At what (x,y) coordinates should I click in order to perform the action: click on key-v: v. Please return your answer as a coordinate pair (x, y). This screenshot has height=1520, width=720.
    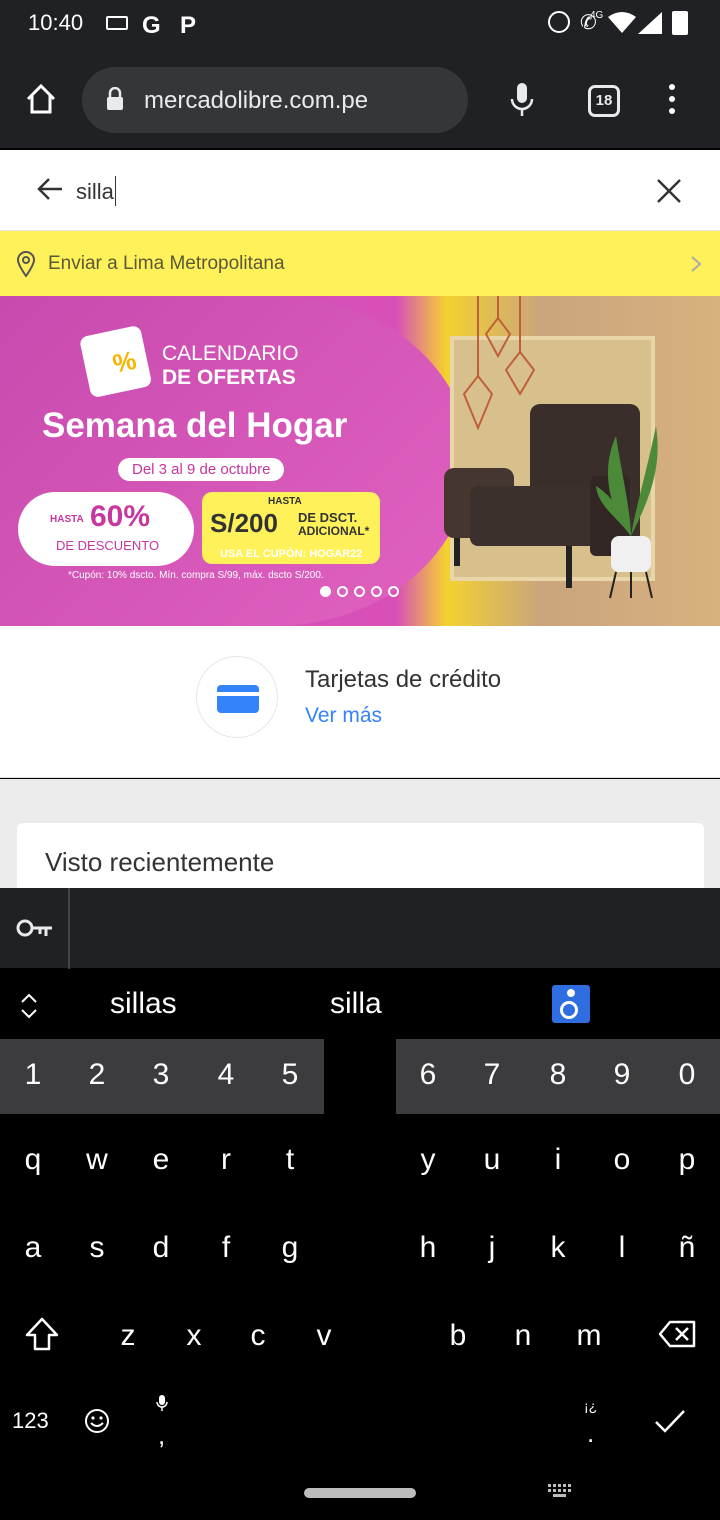
    Looking at the image, I should click on (324, 1336).